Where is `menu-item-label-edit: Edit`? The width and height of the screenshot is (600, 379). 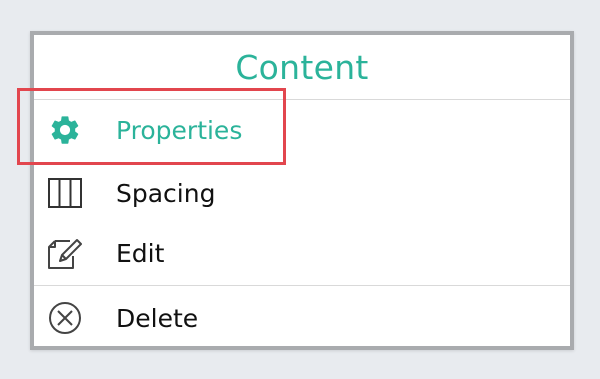
menu-item-label-edit: Edit is located at coordinates (140, 253).